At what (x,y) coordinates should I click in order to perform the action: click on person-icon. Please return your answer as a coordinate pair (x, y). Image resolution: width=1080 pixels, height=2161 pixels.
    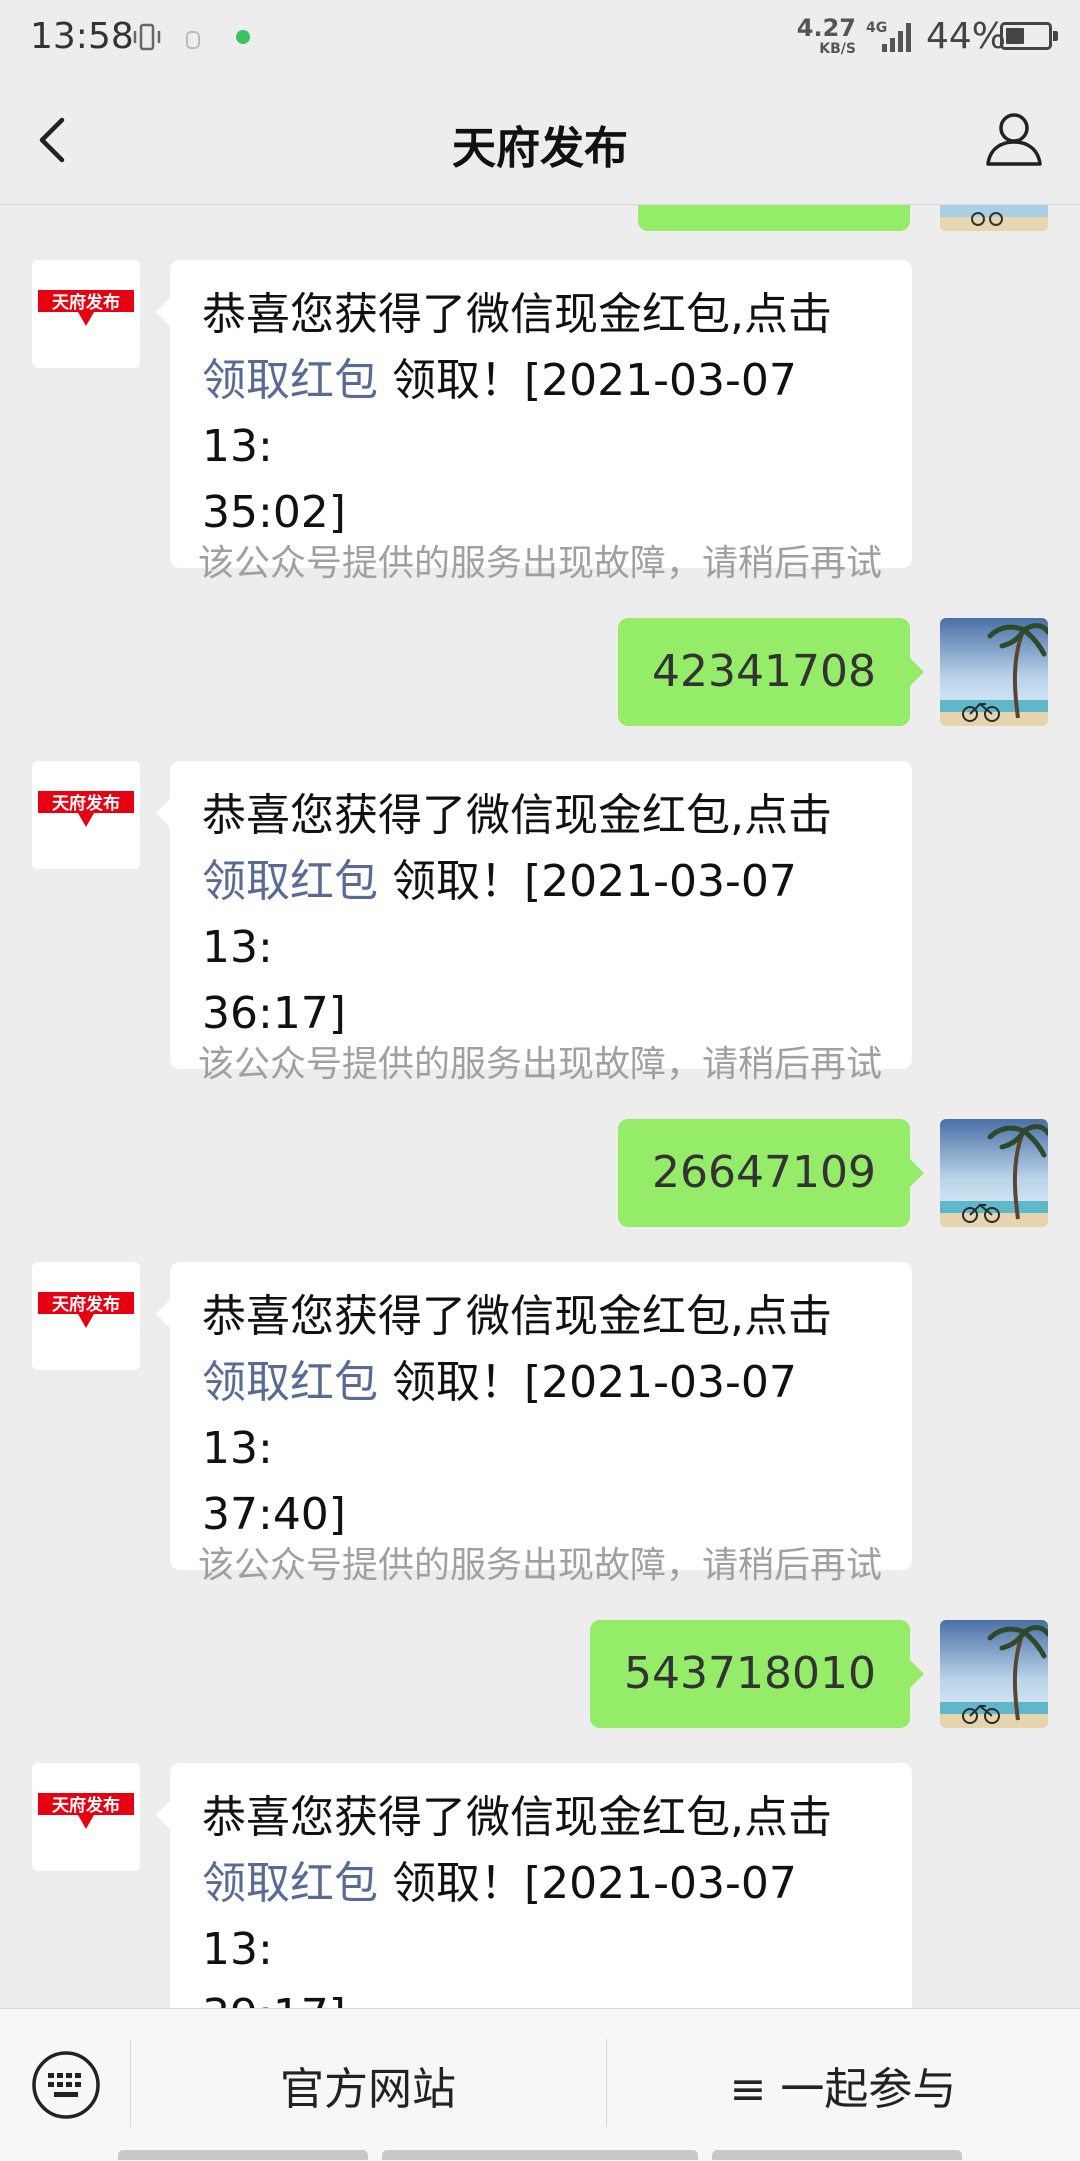
    Looking at the image, I should click on (1014, 138).